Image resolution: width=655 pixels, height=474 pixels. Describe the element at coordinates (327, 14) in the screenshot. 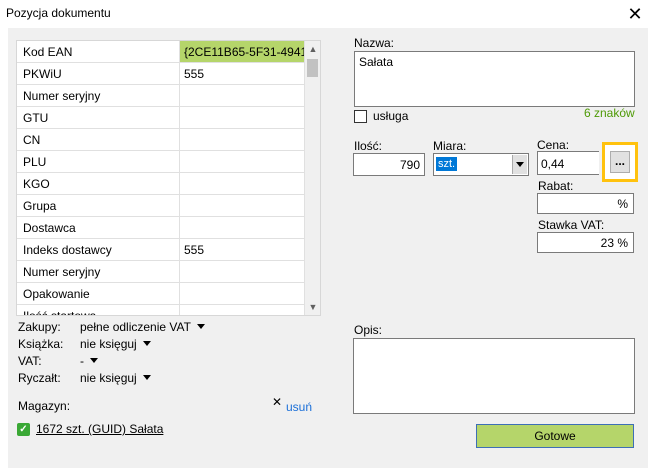

I see `title-bar: Pozycja dokumentu ✕` at that location.